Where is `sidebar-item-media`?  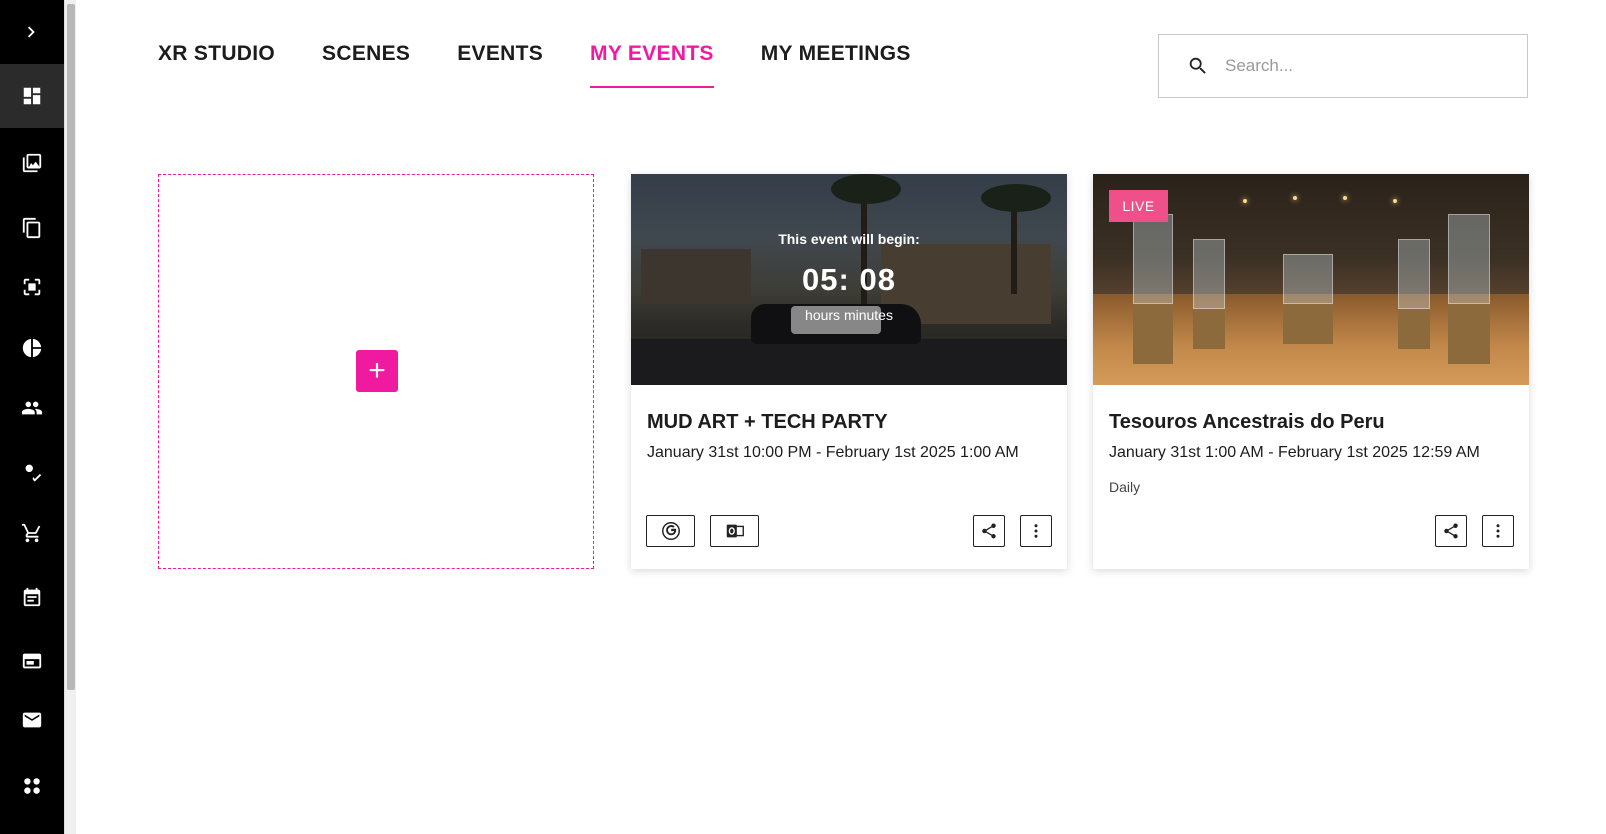
sidebar-item-media is located at coordinates (32, 163).